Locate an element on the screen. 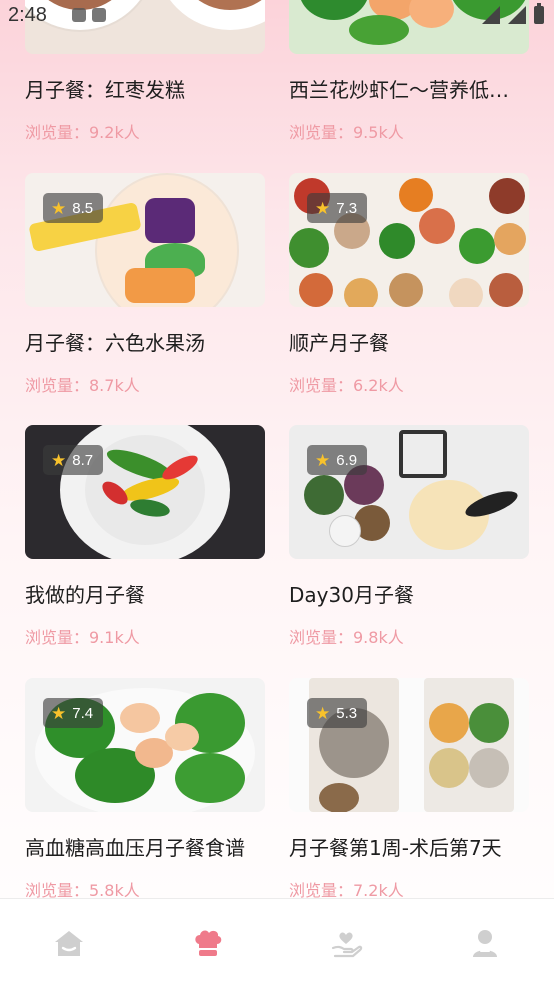  recipe-thumbnail: ★ 7.3 is located at coordinates (409, 240).